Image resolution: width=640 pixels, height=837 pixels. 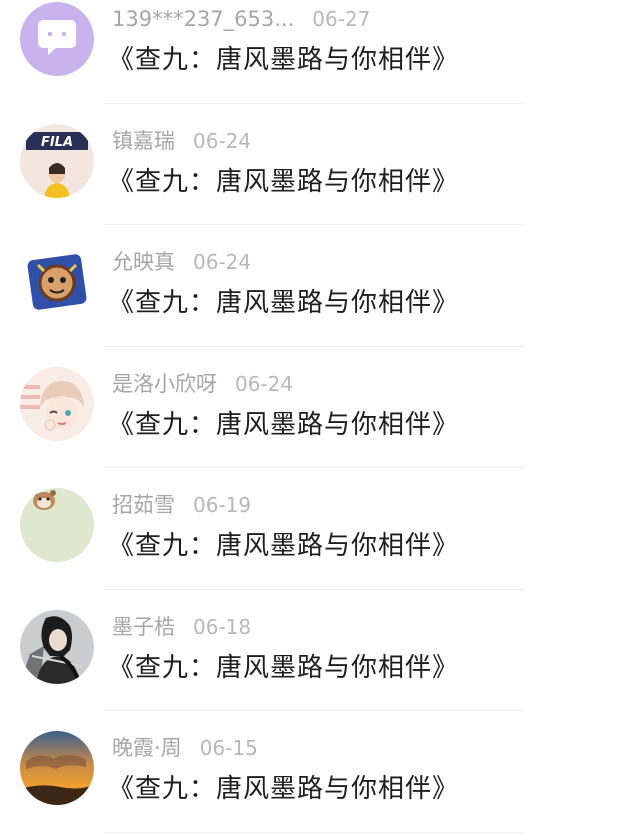 I want to click on comment-meta: 是洛小欣呀 06-24, so click(x=202, y=384).